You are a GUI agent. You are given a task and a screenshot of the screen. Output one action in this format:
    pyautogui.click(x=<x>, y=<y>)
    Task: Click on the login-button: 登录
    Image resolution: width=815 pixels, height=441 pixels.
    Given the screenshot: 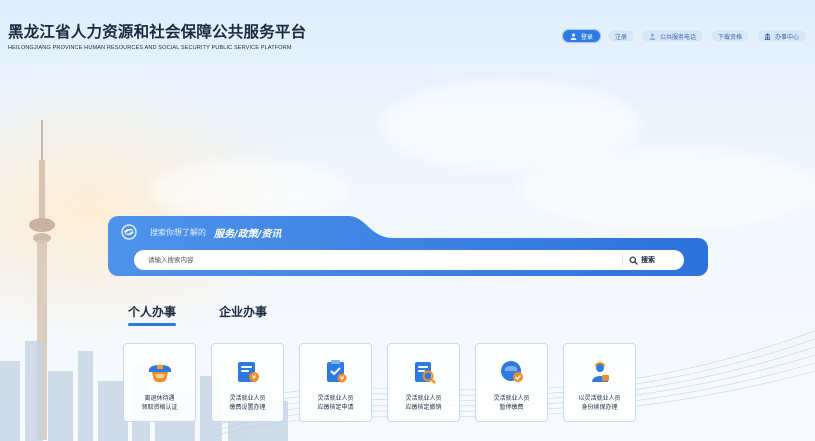 What is the action you would take?
    pyautogui.click(x=581, y=36)
    